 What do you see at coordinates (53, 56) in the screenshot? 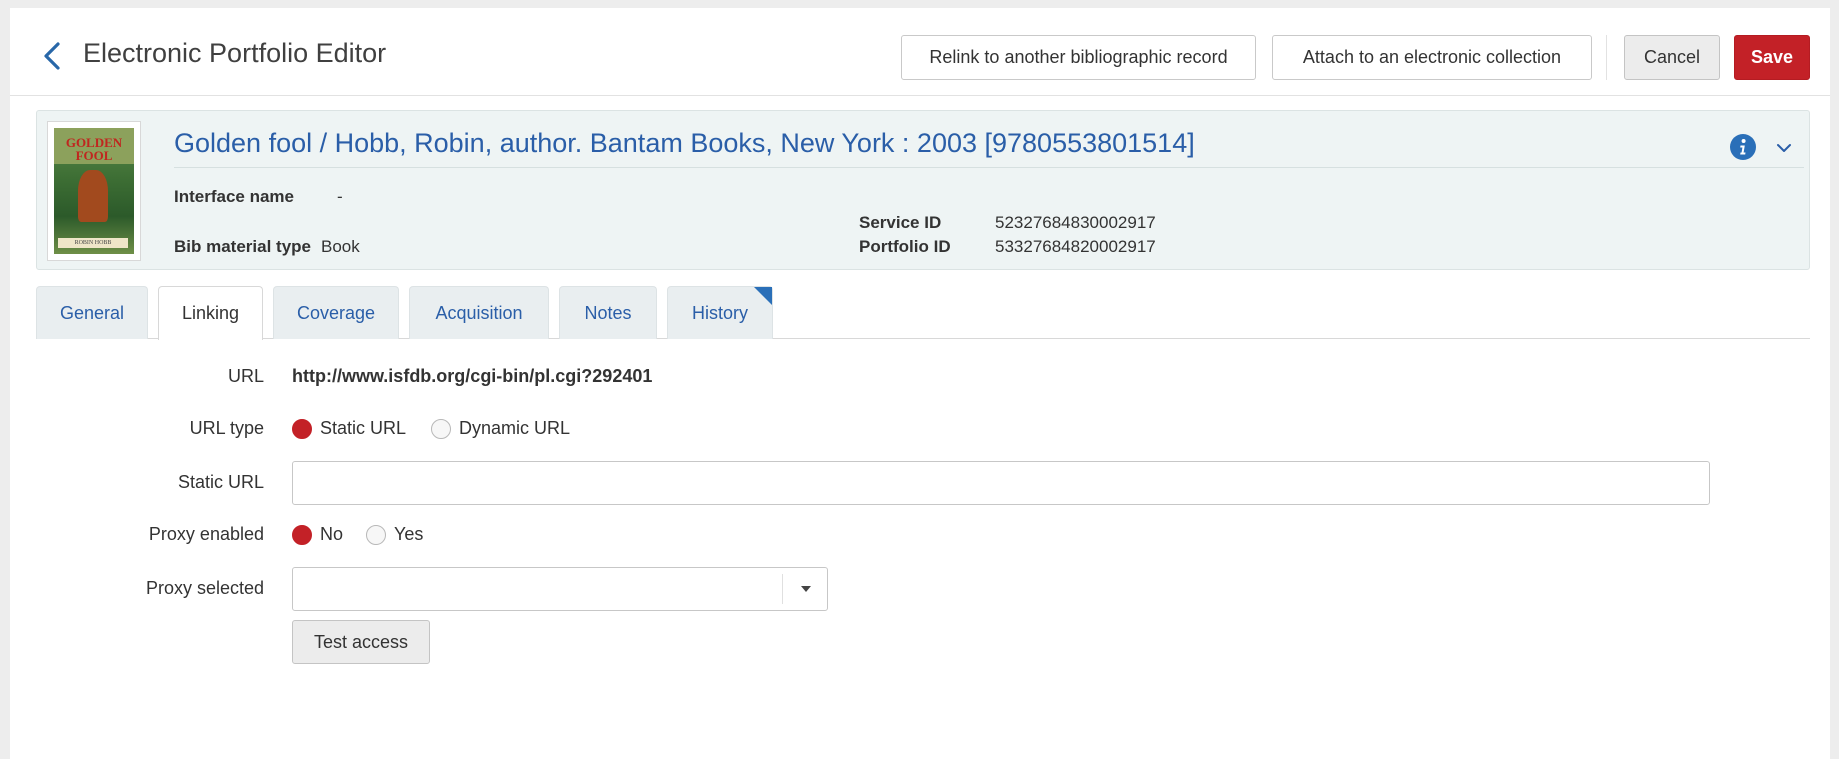
I see `chevron-left-icon` at bounding box center [53, 56].